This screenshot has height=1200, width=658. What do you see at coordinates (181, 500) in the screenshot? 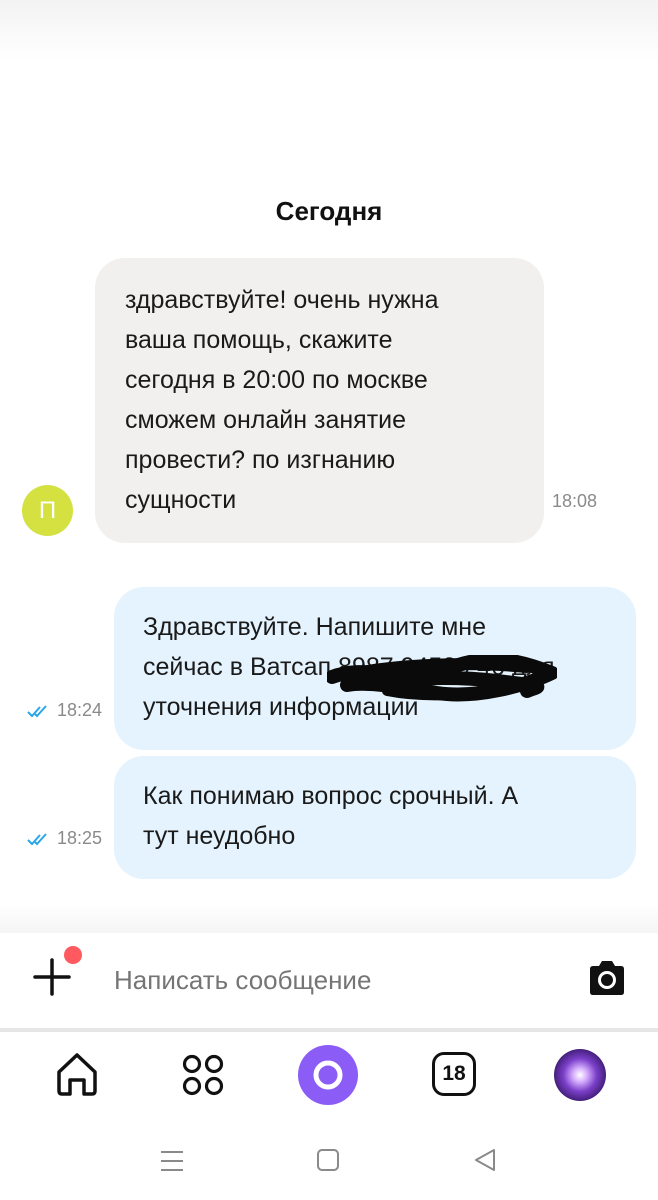
I see `message-line: сущности` at bounding box center [181, 500].